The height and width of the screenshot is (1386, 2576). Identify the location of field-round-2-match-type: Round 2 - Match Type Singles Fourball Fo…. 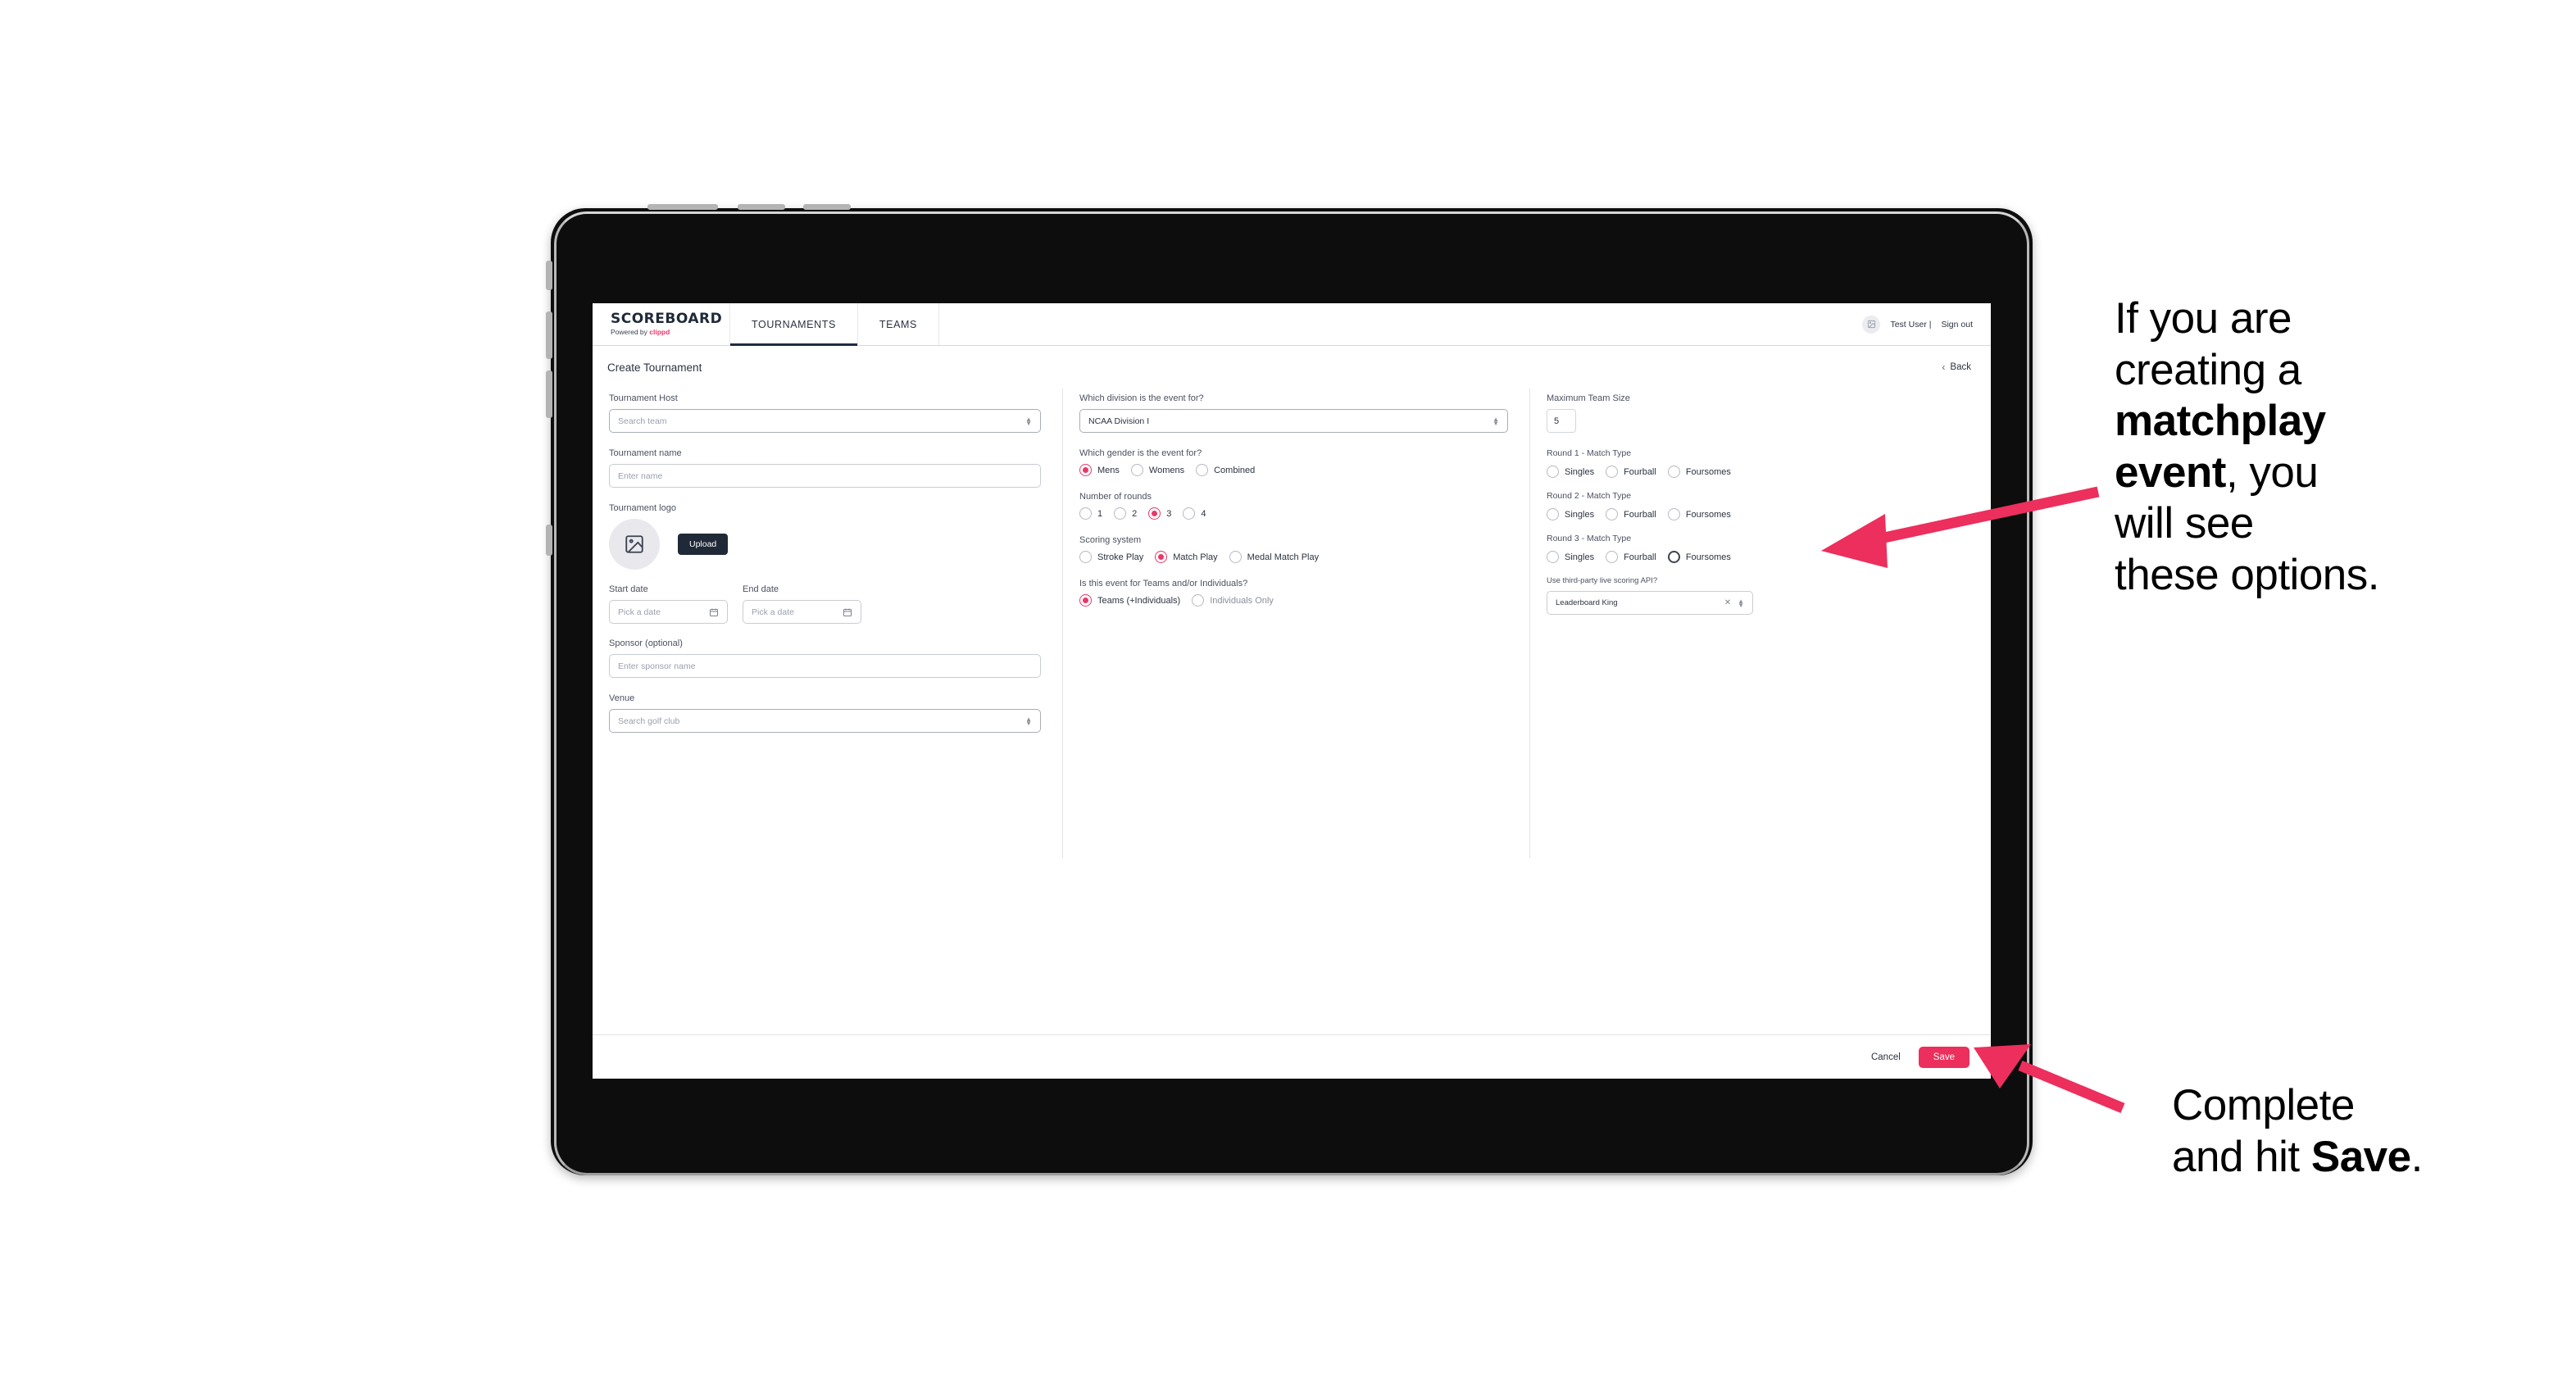
(1758, 505).